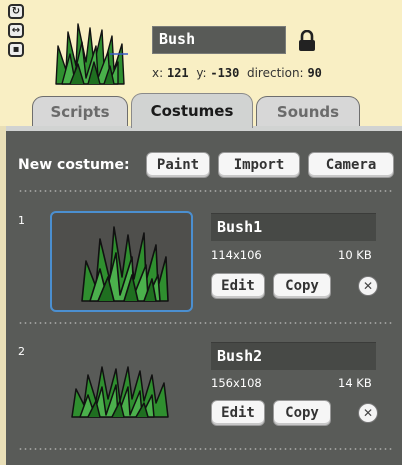 The image size is (402, 465). What do you see at coordinates (158, 73) in the screenshot?
I see `x-label: x:` at bounding box center [158, 73].